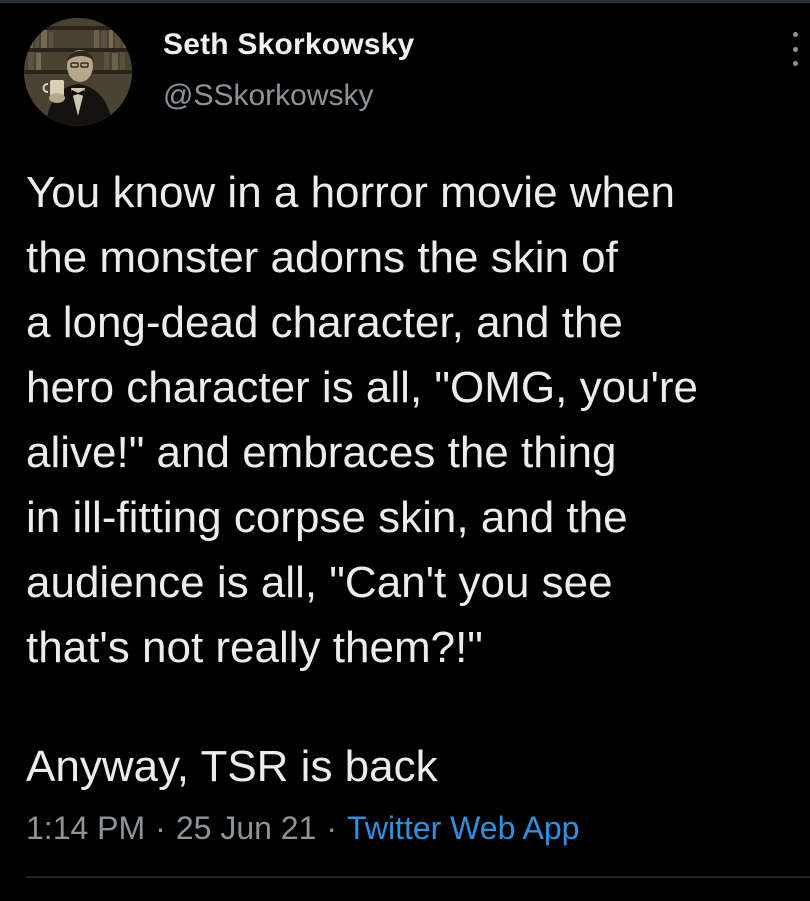 Image resolution: width=810 pixels, height=901 pixels. What do you see at coordinates (350, 192) in the screenshot?
I see `tweet-text-line: You know in a horror movie when` at bounding box center [350, 192].